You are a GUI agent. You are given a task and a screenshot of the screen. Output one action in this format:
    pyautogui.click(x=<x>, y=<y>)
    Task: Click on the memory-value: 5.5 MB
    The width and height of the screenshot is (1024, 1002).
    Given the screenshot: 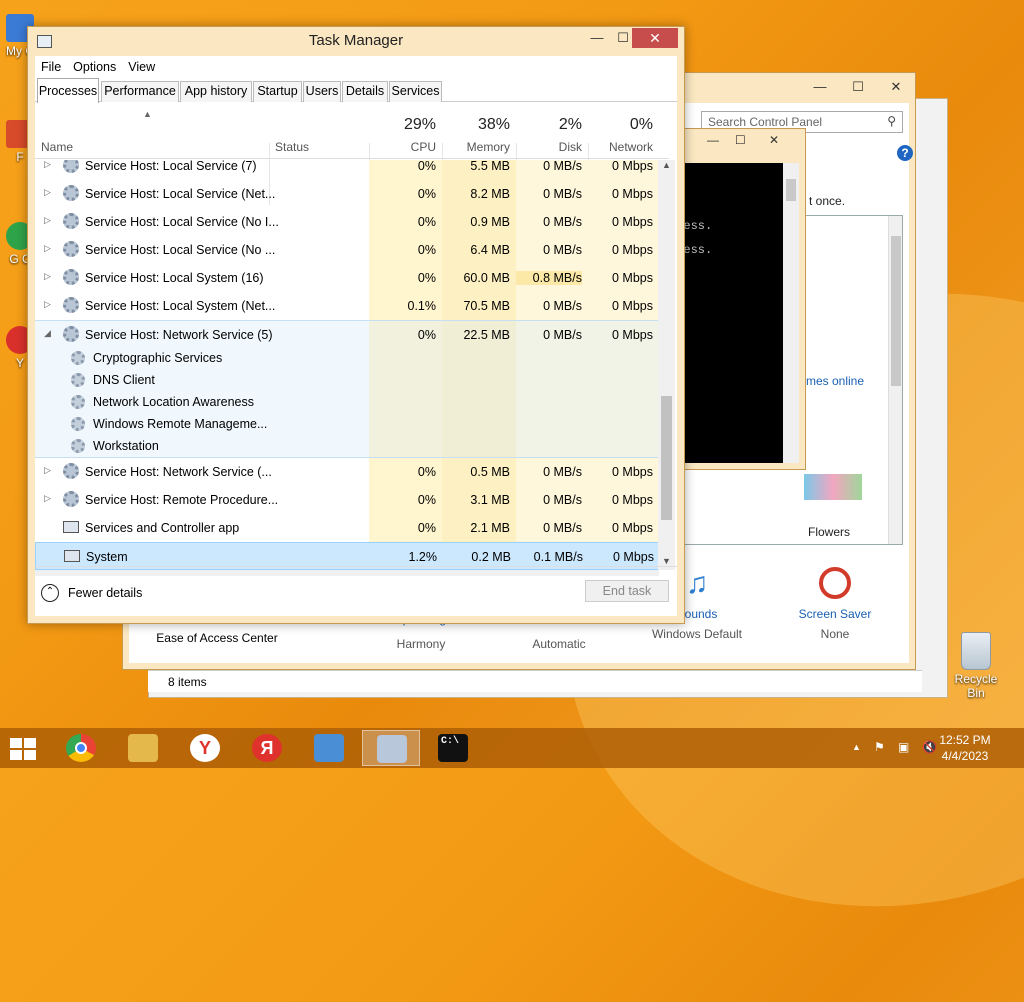 What is the action you would take?
    pyautogui.click(x=490, y=166)
    